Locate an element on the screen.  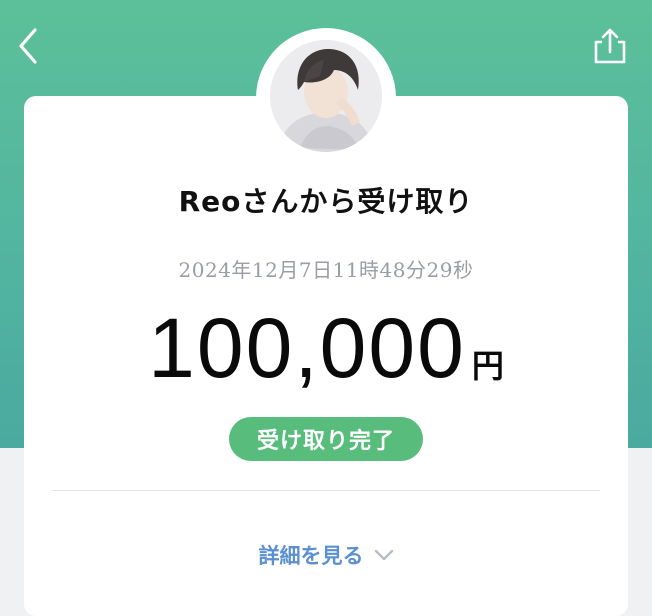
back-button is located at coordinates (28, 46).